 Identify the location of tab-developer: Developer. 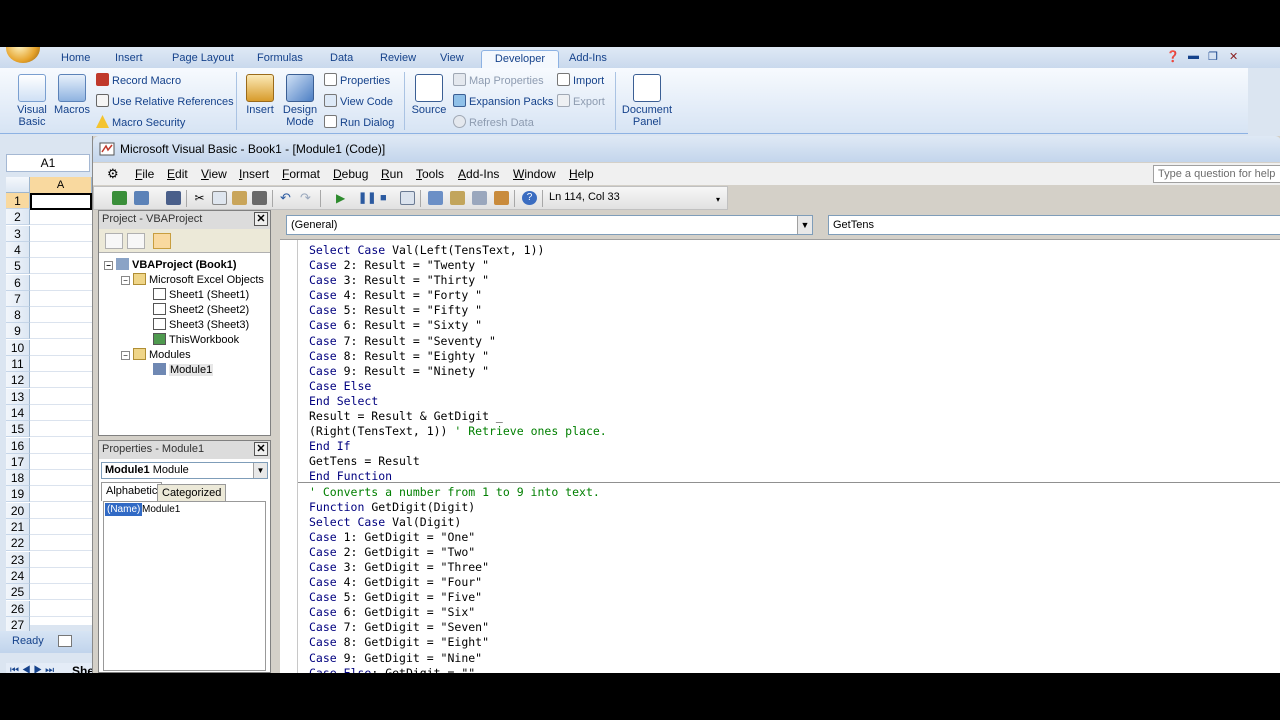
(520, 59).